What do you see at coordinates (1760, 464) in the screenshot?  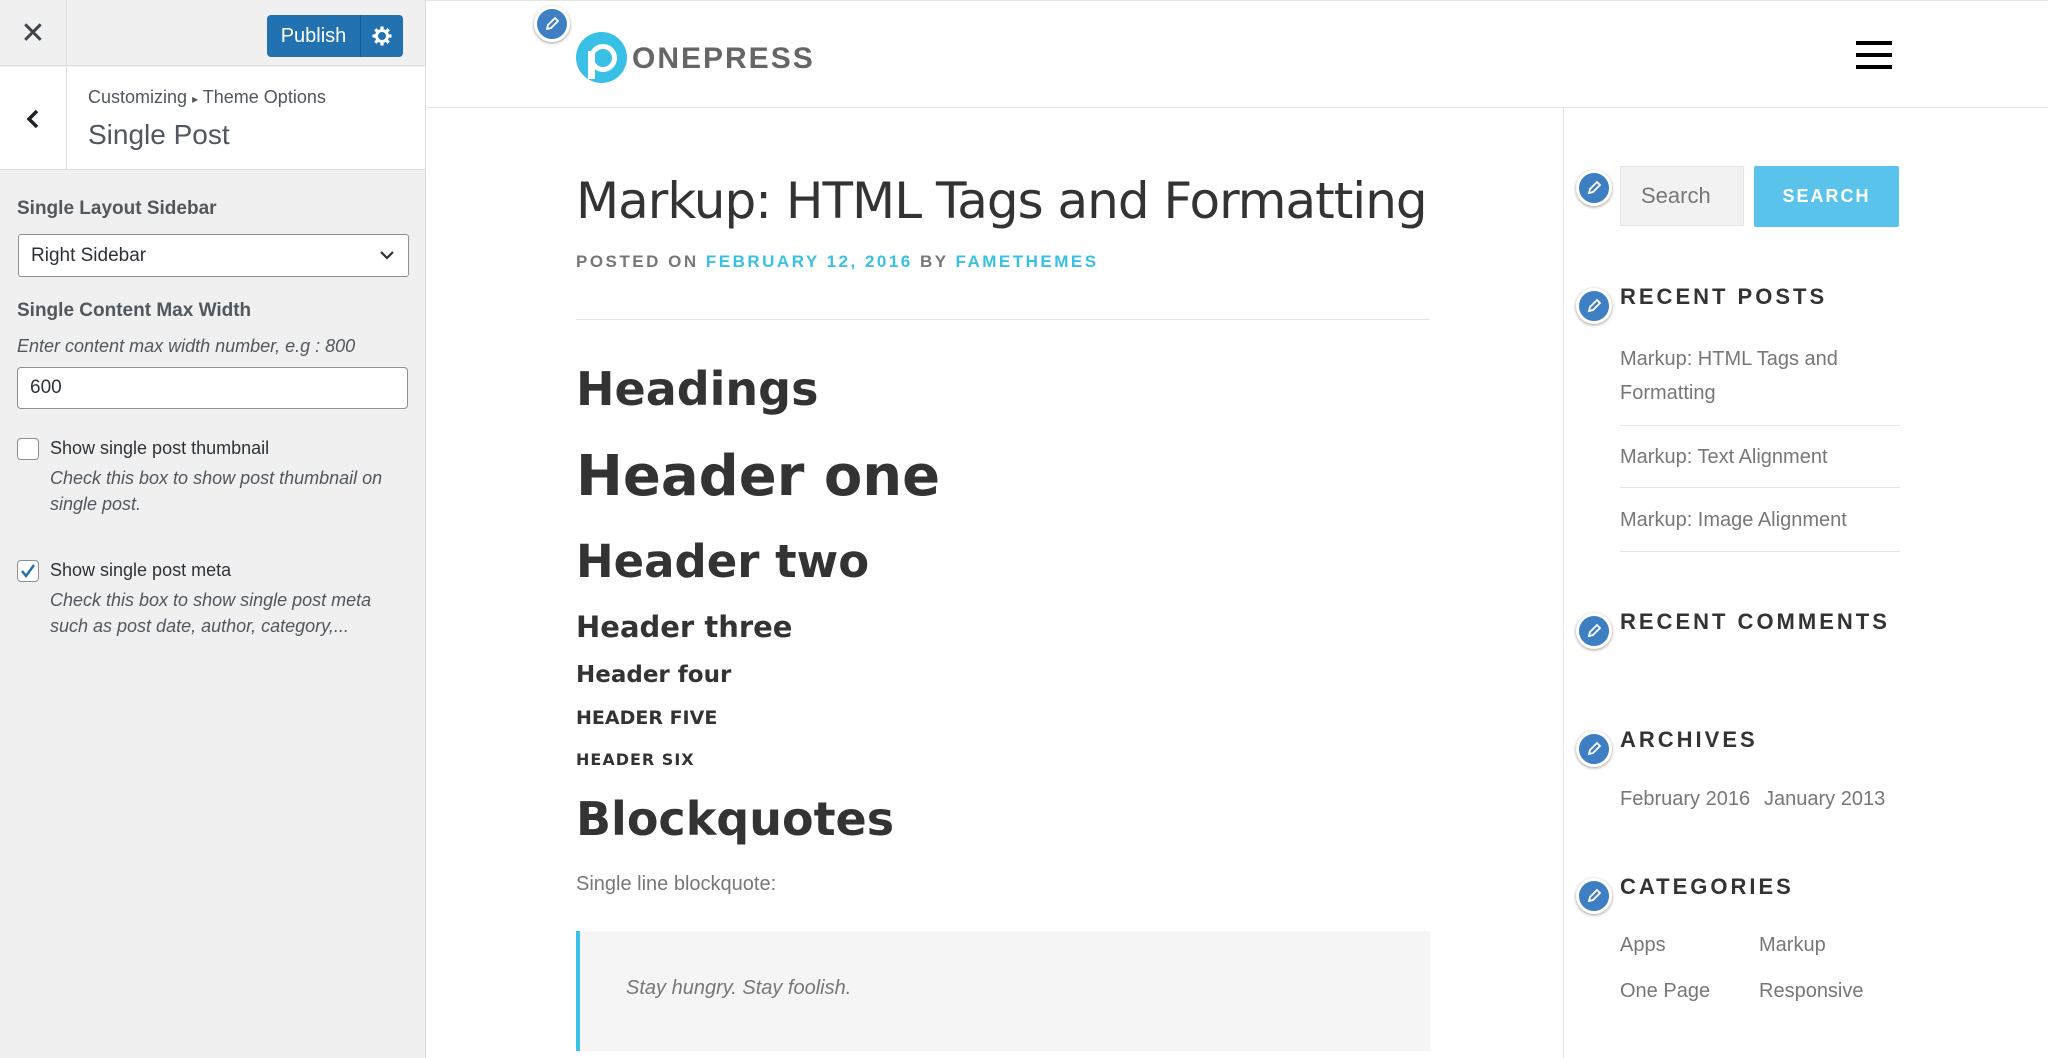 I see `recent-post-link: Markup: Text Alignment` at bounding box center [1760, 464].